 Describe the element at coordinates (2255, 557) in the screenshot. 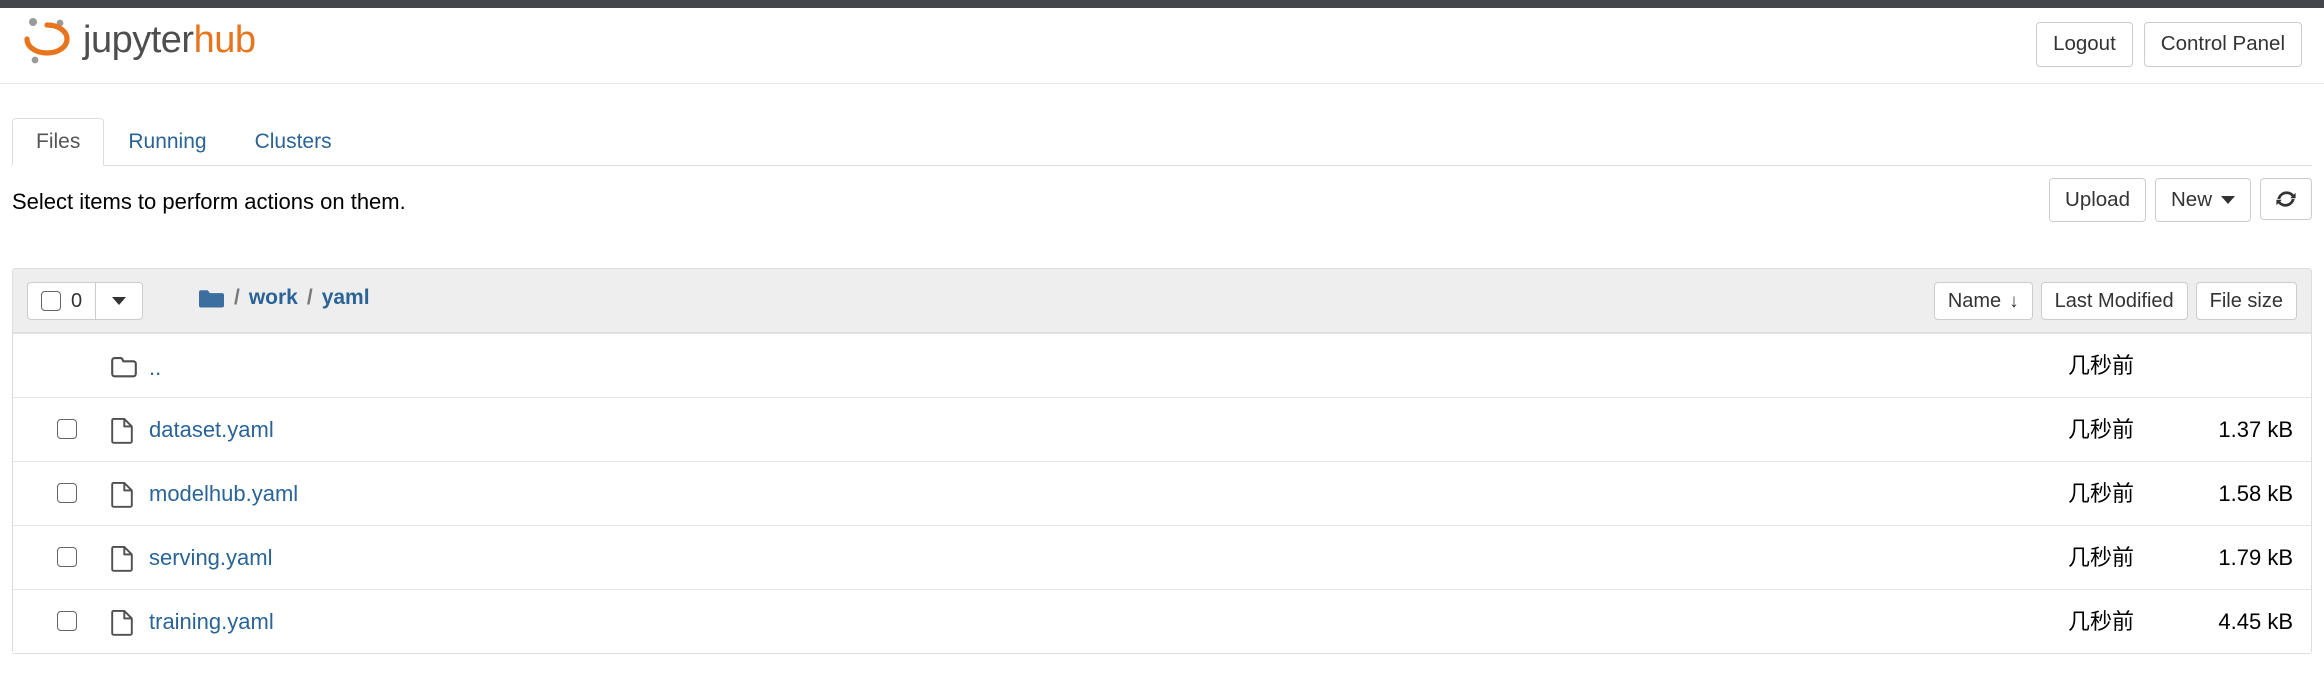

I see `row-size: 1.79 kB` at that location.